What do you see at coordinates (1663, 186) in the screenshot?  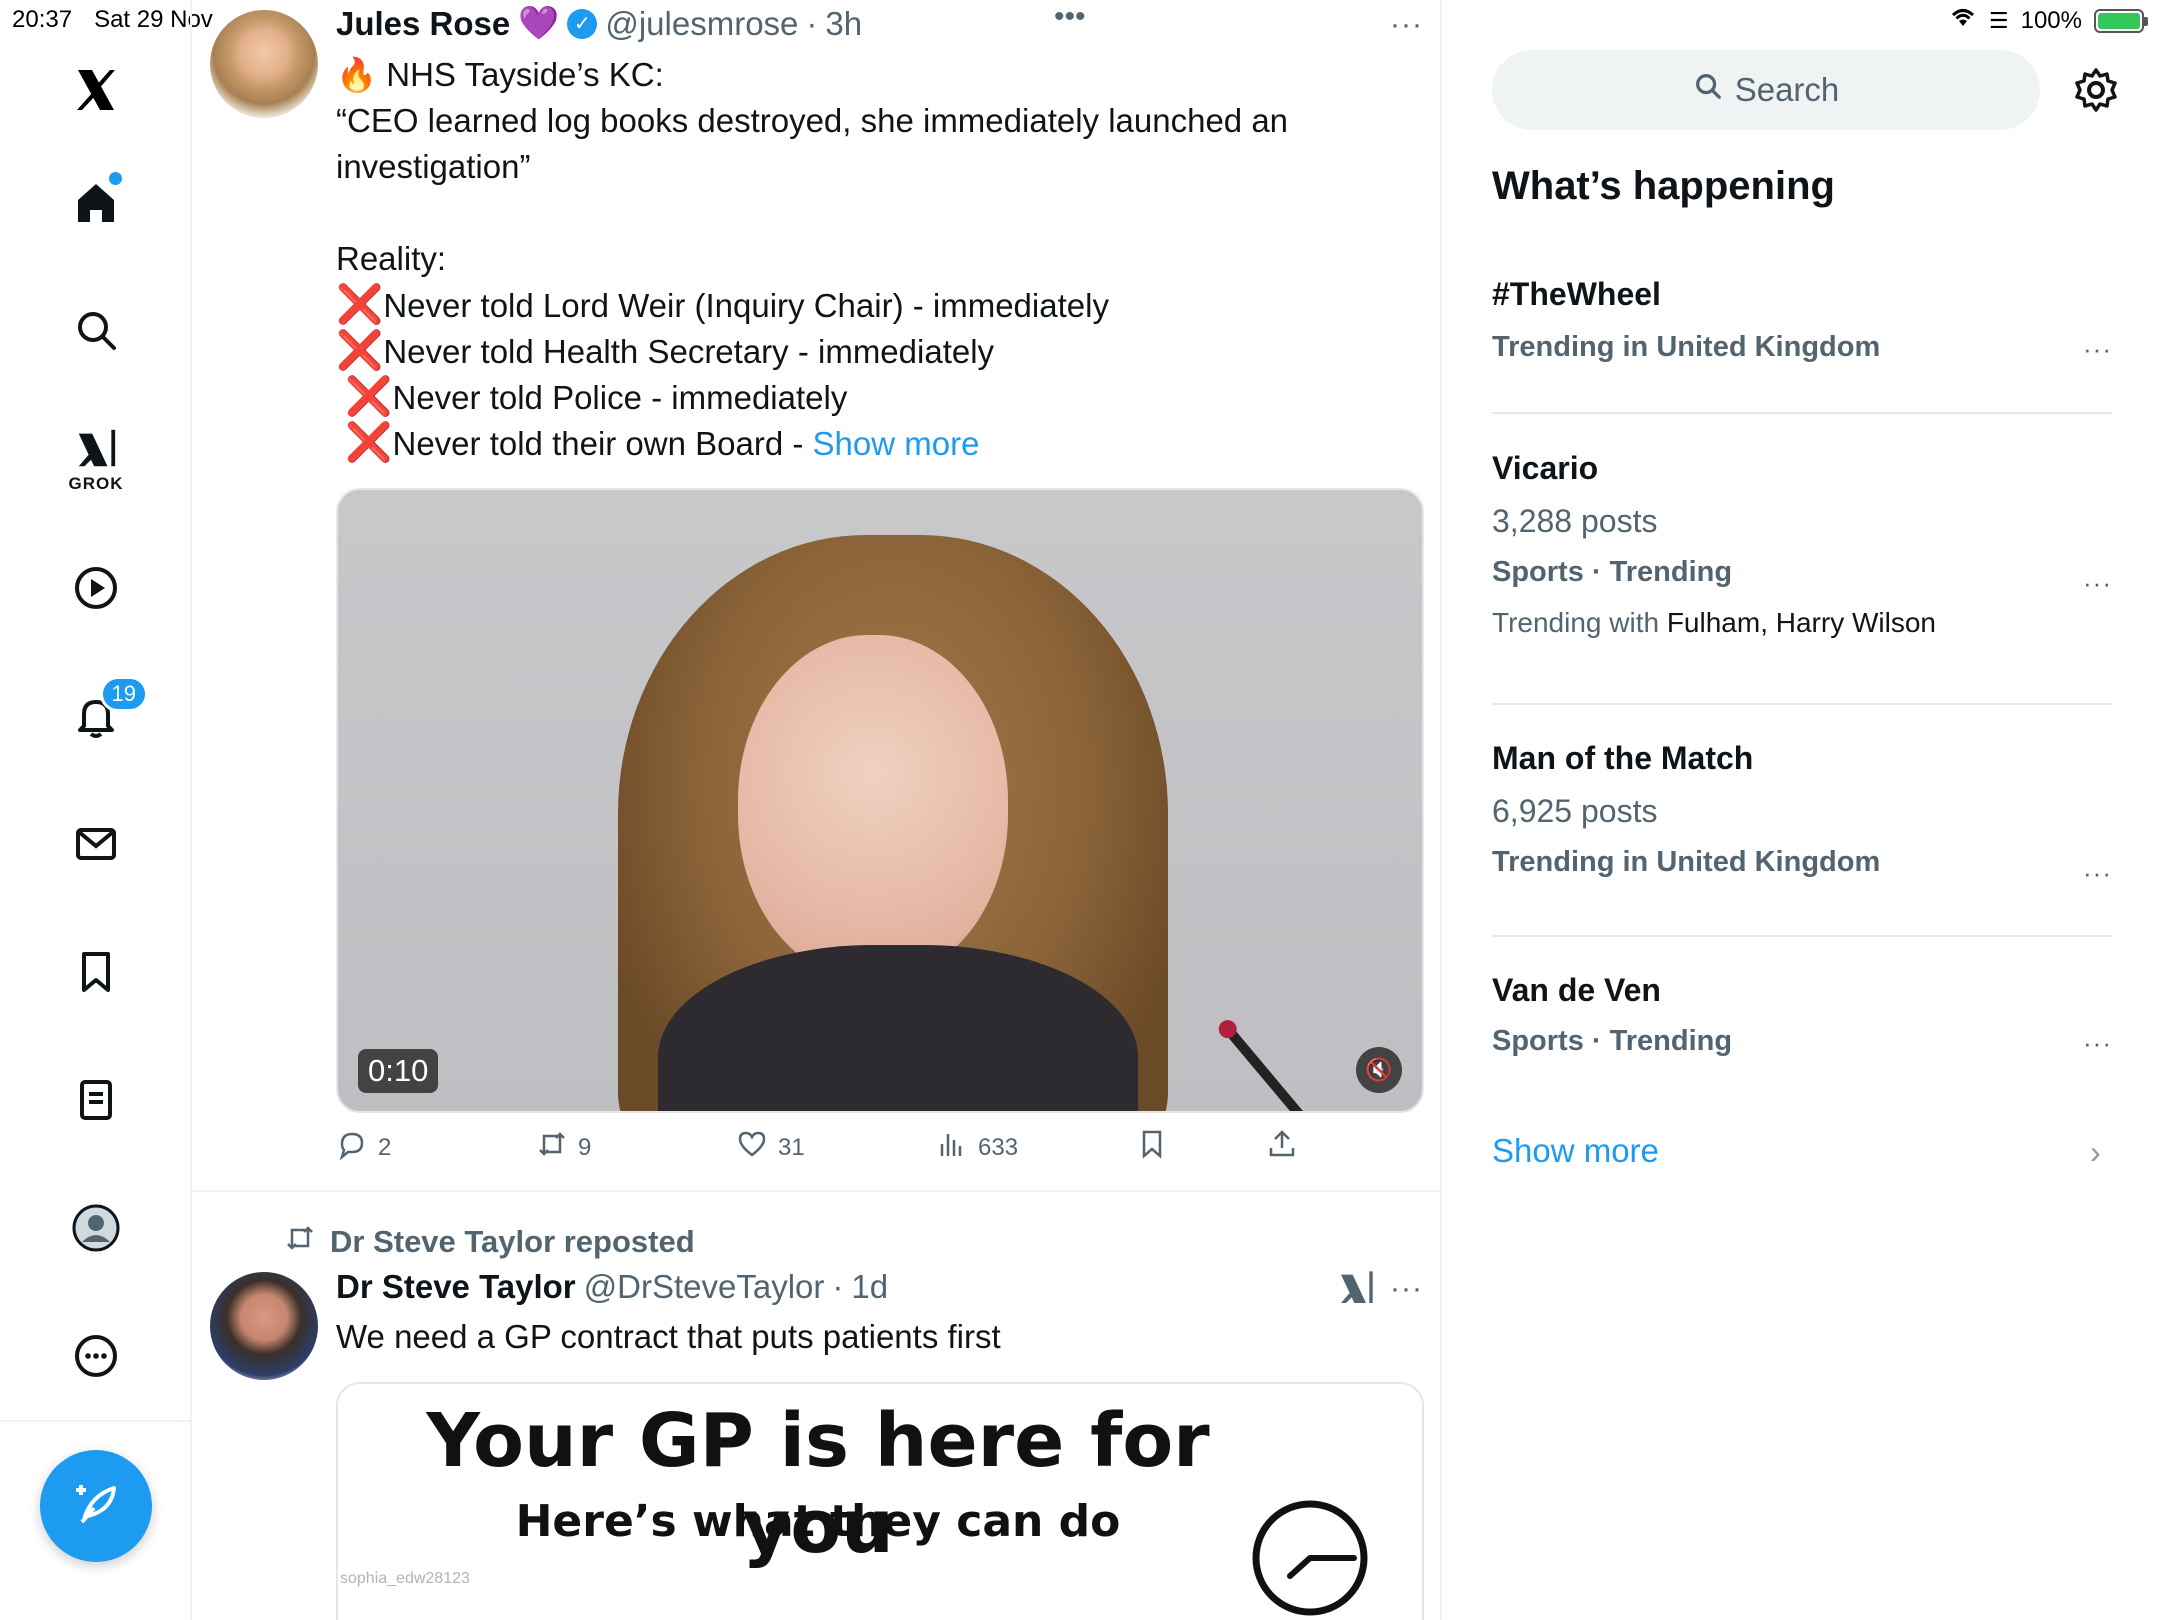 I see `whats-happening-title: What’s happening` at bounding box center [1663, 186].